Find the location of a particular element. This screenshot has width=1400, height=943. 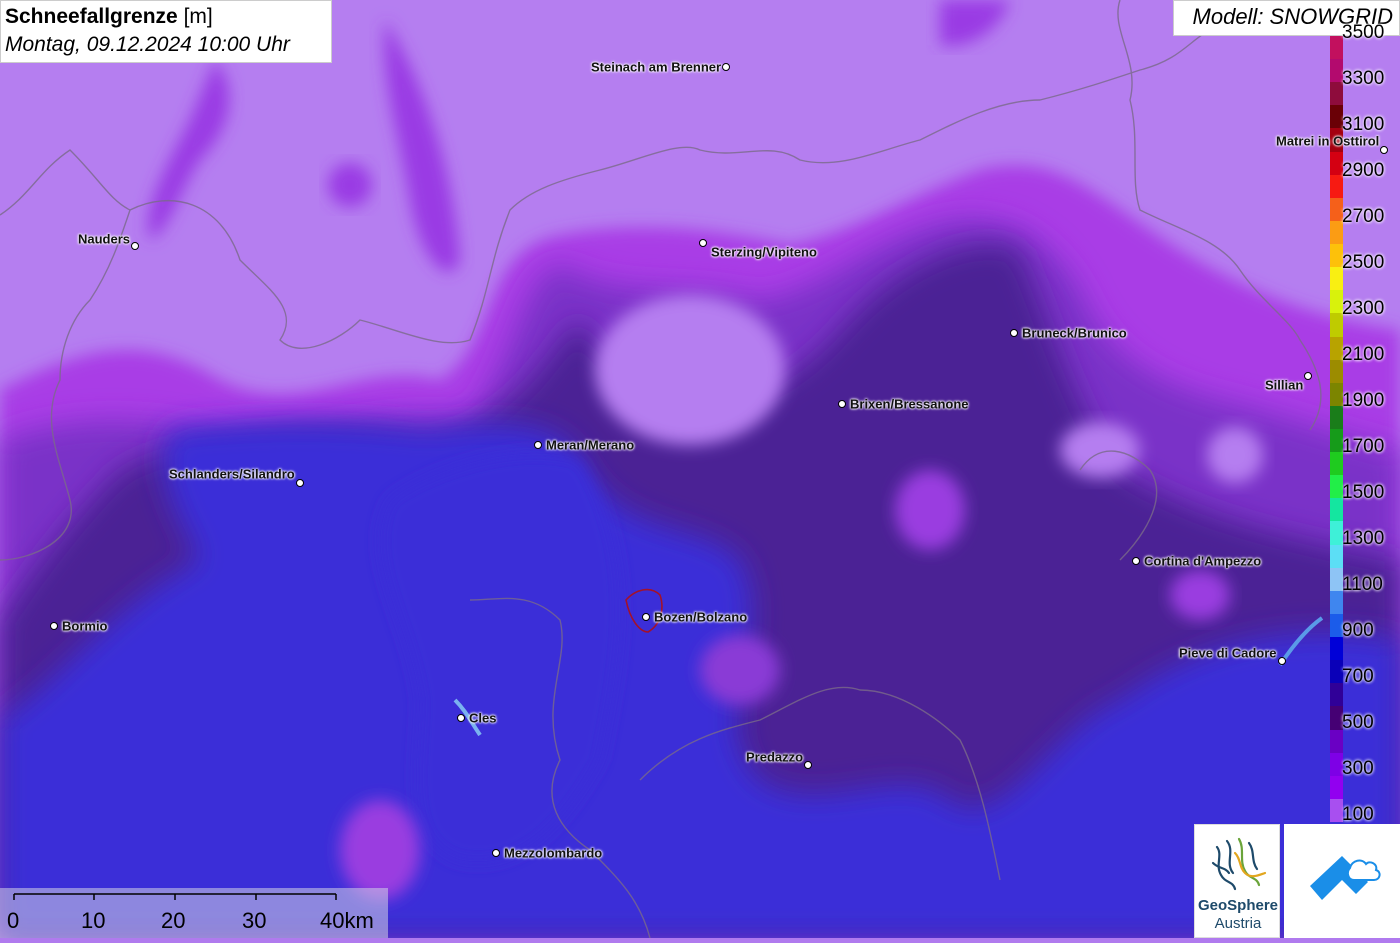

geosphere-logo: GeoSphere Austria is located at coordinates (1237, 881).